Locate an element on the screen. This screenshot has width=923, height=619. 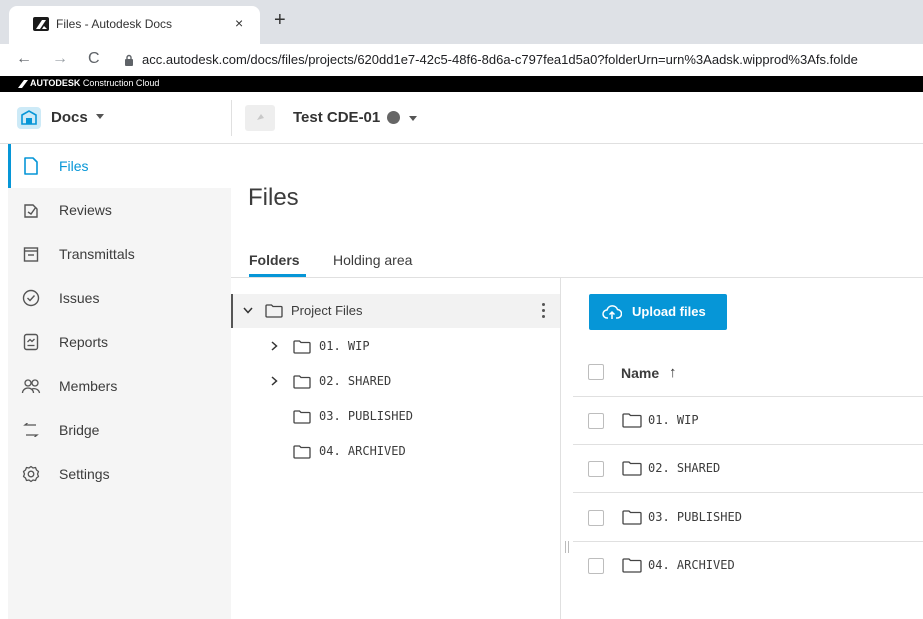
tree-item-published: 03. PUBLISHED is located at coordinates (395, 417).